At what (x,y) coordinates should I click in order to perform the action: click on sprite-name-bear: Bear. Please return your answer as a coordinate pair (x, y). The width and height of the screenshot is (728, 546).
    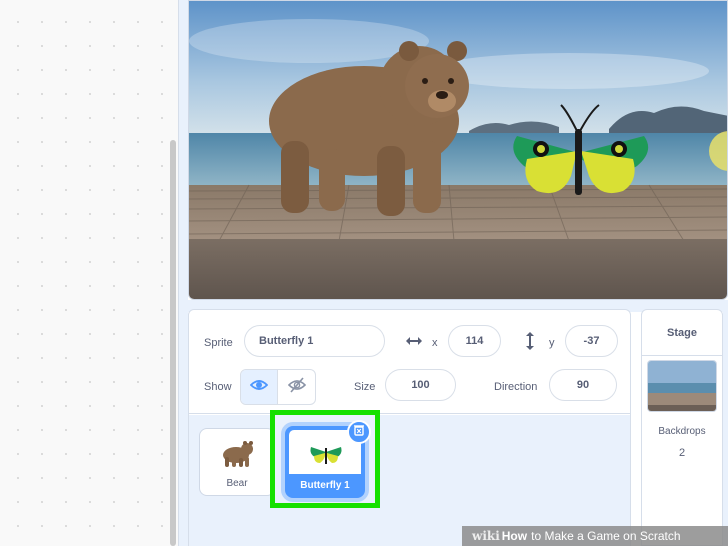
    Looking at the image, I should click on (237, 483).